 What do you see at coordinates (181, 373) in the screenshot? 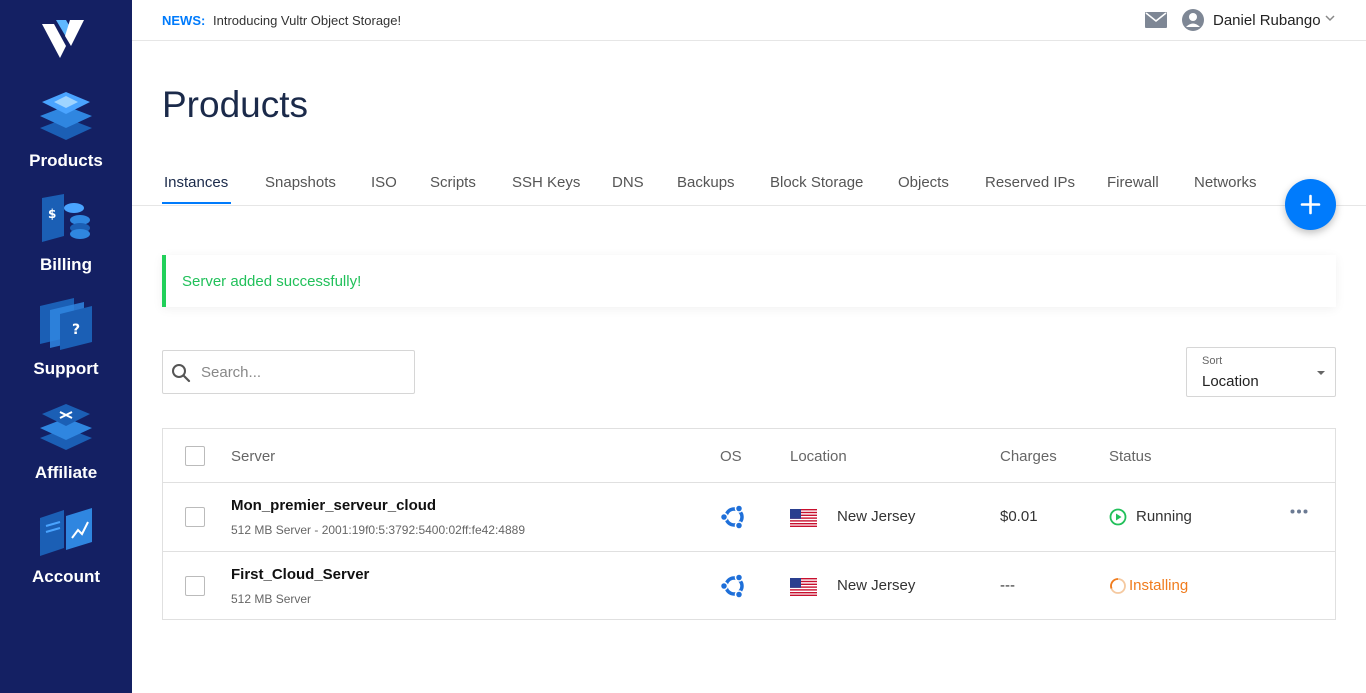
I see `search-icon` at bounding box center [181, 373].